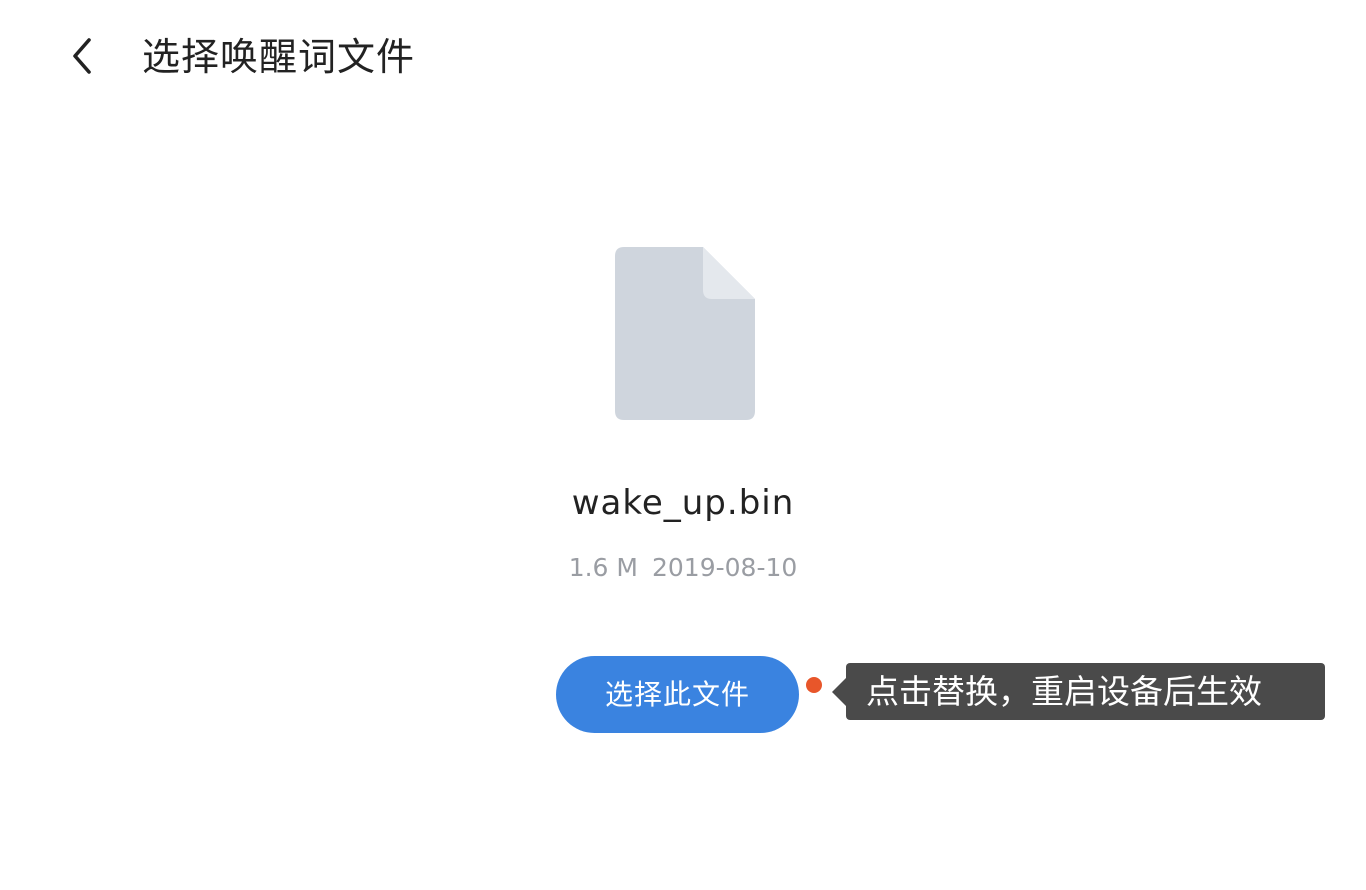 This screenshot has height=890, width=1366. I want to click on tooltip-arrow, so click(839, 692).